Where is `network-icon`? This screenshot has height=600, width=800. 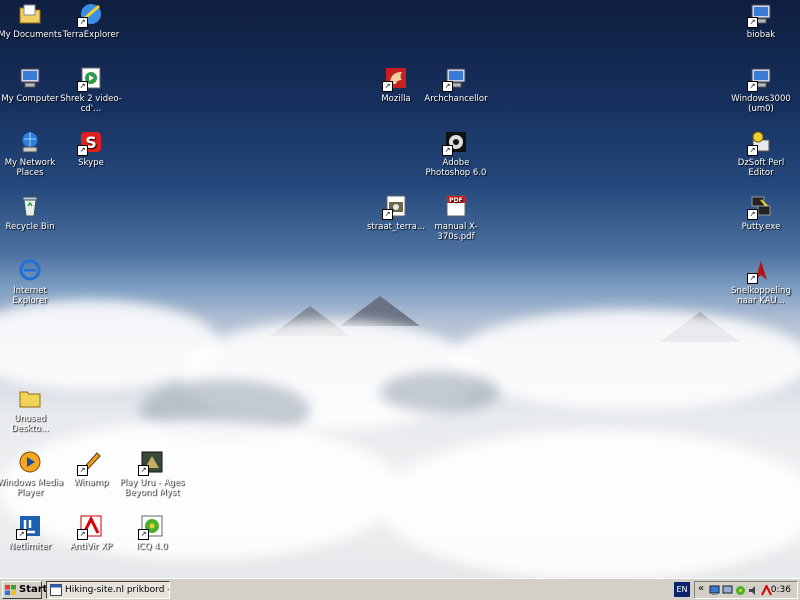 network-icon is located at coordinates (30, 142).